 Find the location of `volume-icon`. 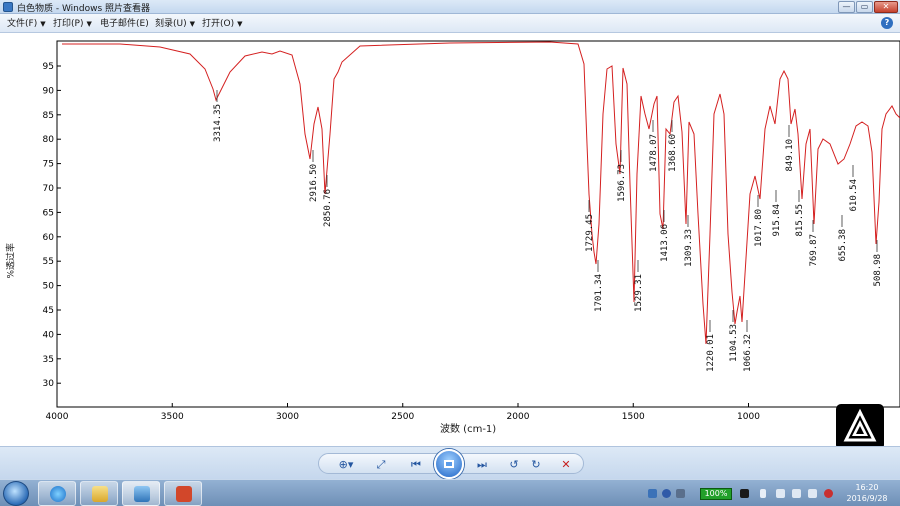

volume-icon is located at coordinates (828, 493).